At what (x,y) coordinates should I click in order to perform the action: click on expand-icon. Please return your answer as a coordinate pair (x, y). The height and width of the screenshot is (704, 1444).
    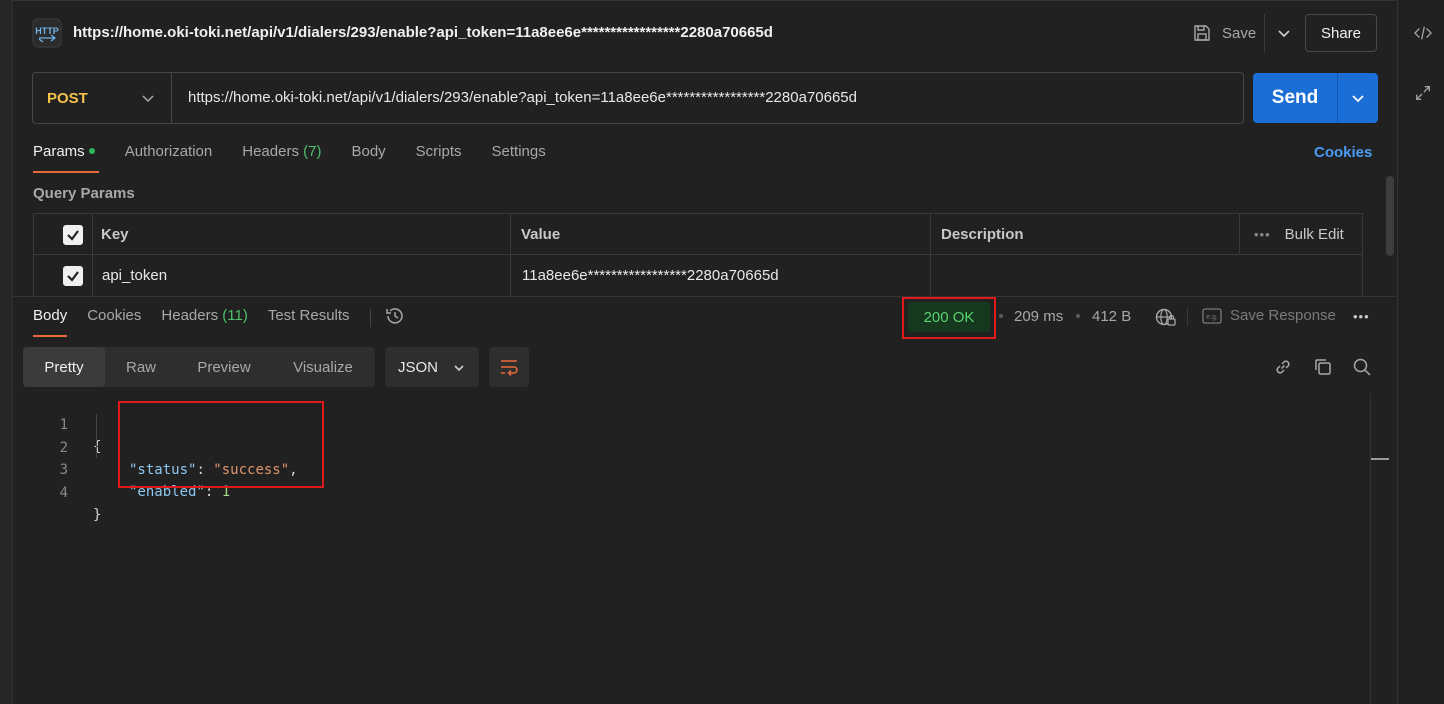
    Looking at the image, I should click on (1423, 93).